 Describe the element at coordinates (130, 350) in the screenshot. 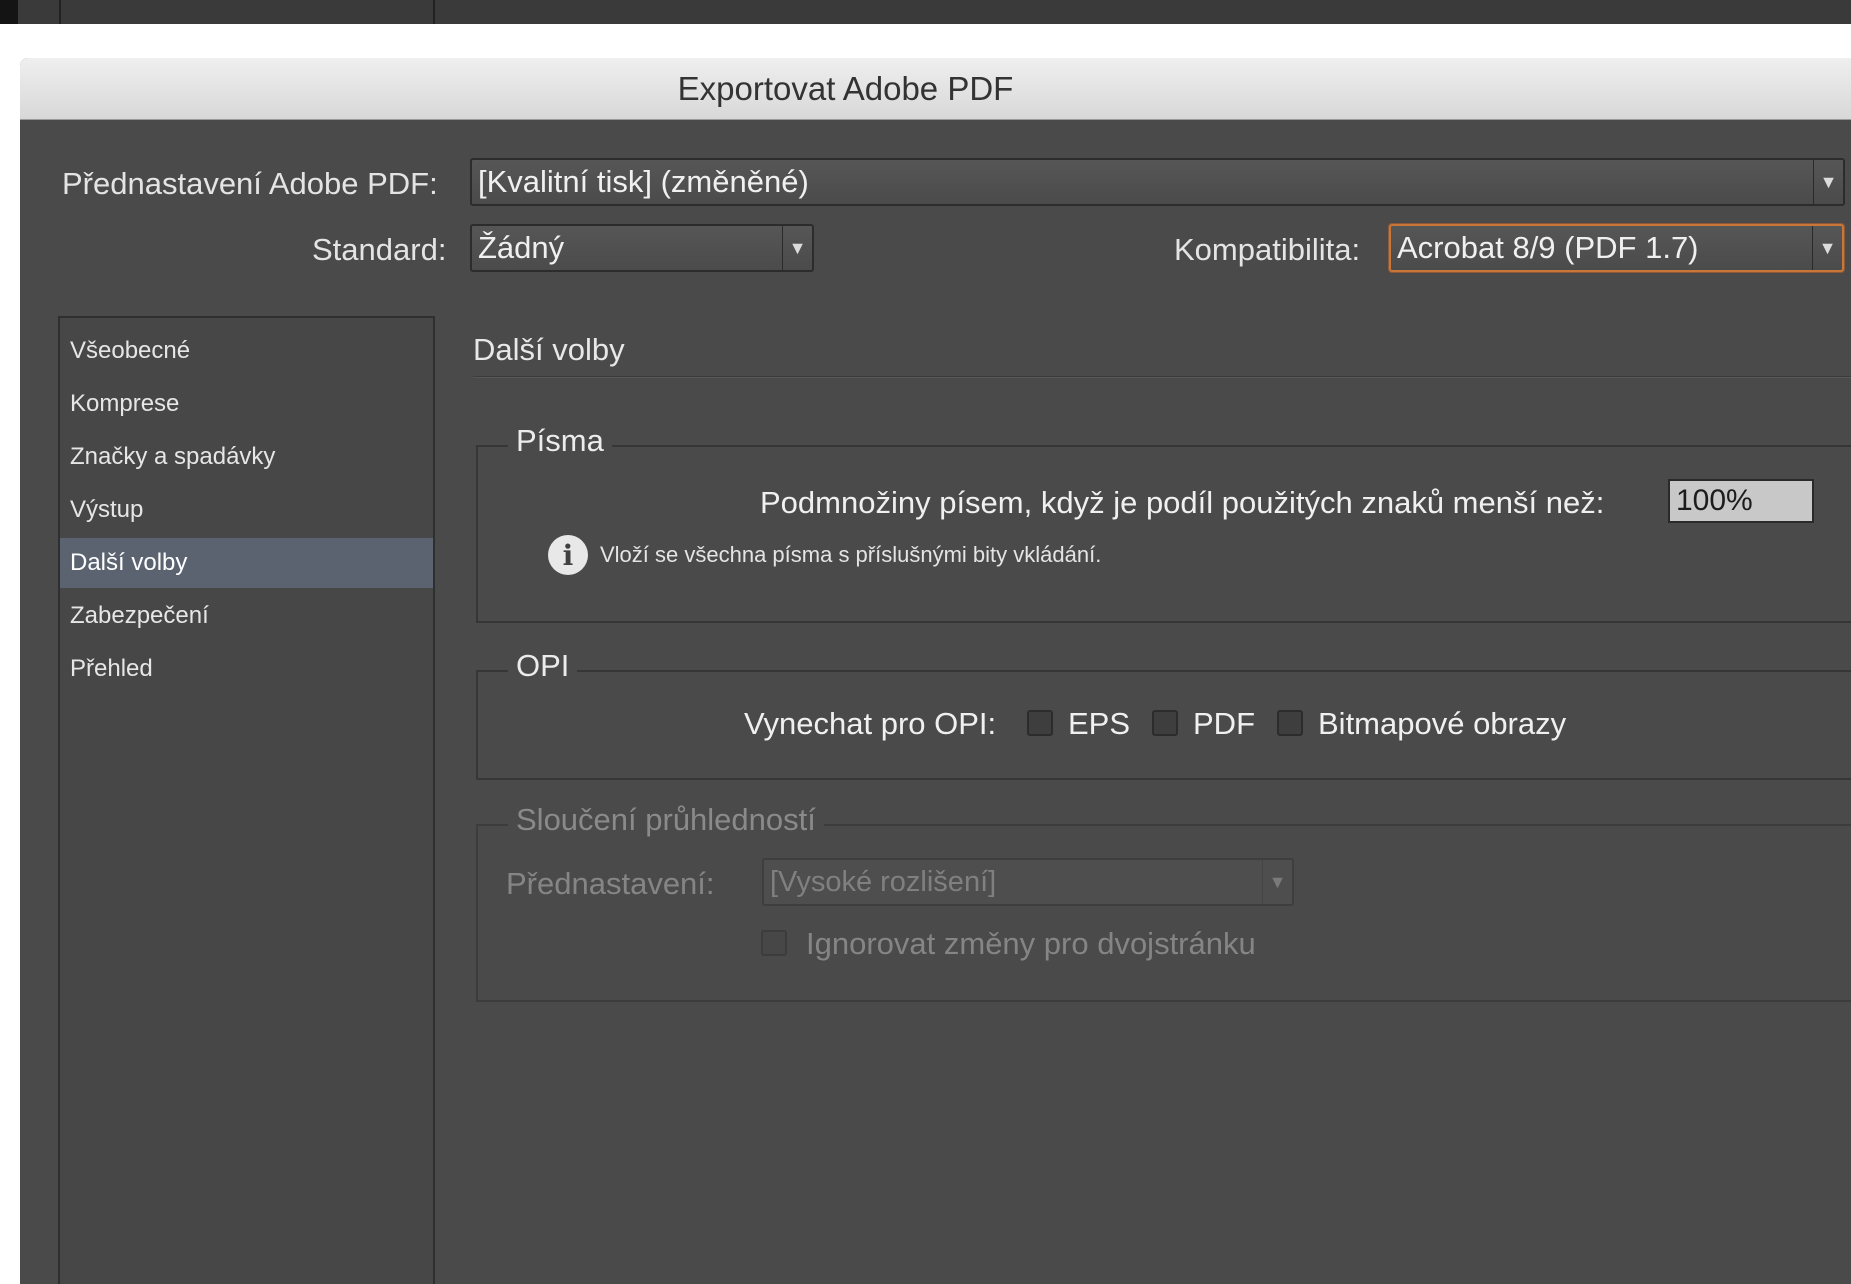

I see `nav-item-label: Všeobecné` at that location.